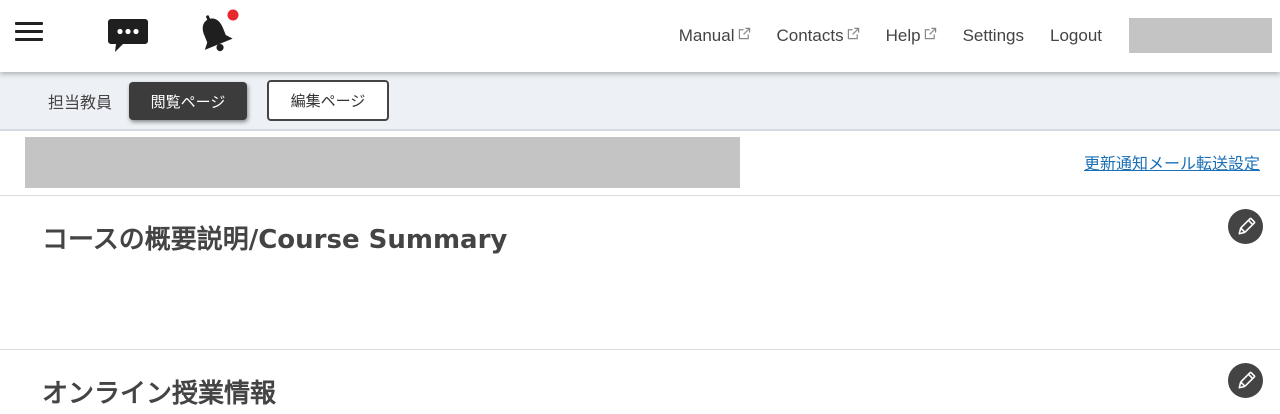 The image size is (1280, 414). Describe the element at coordinates (216, 32) in the screenshot. I see `notification-bell-icon` at that location.